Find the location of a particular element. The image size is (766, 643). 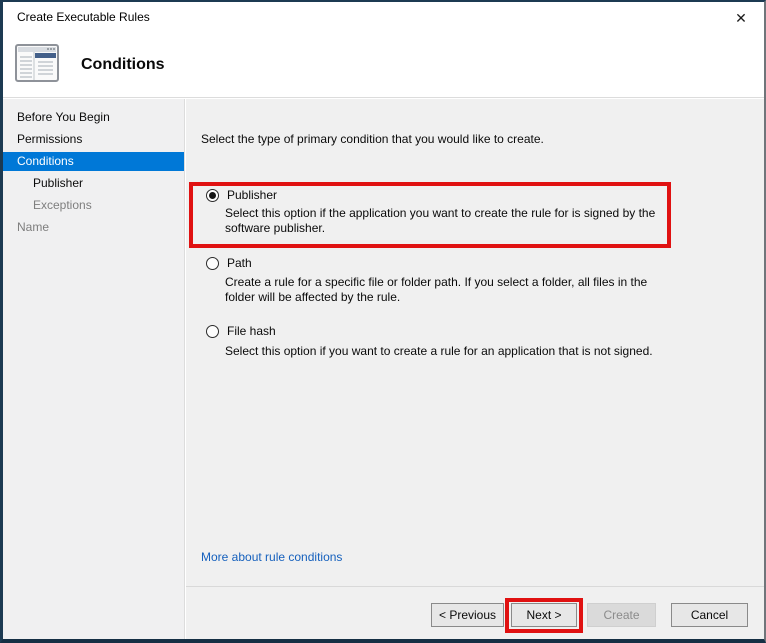

radio-option-path: Path is located at coordinates (229, 263).